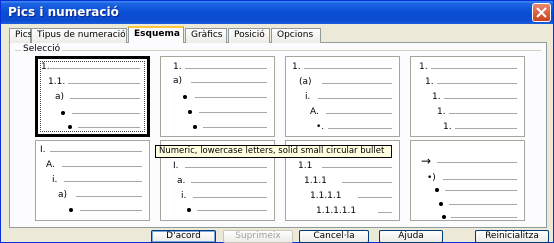 This screenshot has width=554, height=243. What do you see at coordinates (305, 166) in the screenshot?
I see `scheme-level-label: 1.1` at bounding box center [305, 166].